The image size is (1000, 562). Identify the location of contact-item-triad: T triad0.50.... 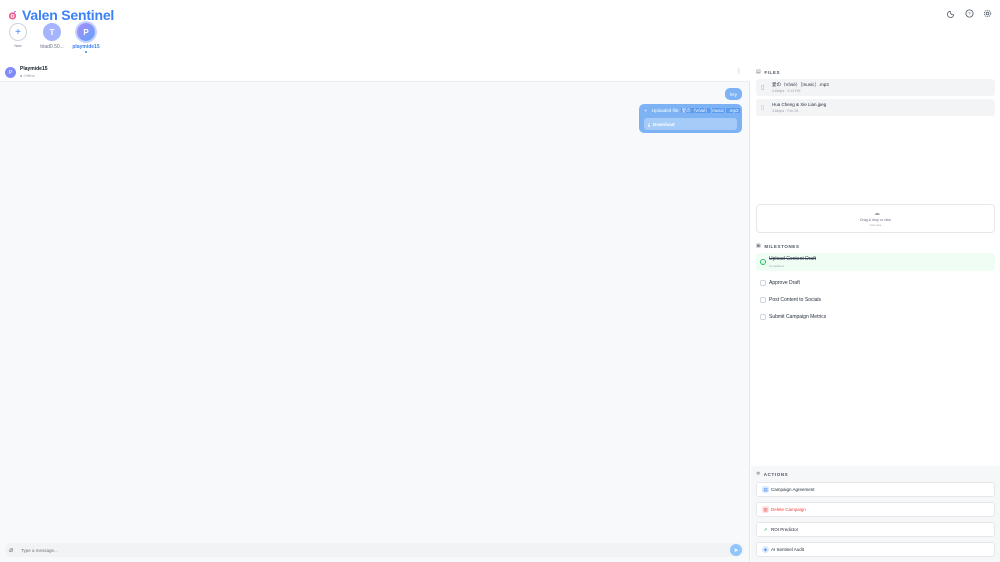
(52, 38).